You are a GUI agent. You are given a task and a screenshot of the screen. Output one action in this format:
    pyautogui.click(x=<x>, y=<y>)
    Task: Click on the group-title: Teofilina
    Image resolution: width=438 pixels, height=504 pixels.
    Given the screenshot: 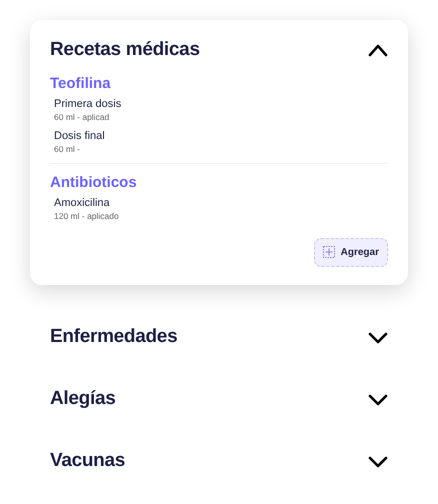 What is the action you would take?
    pyautogui.click(x=81, y=84)
    